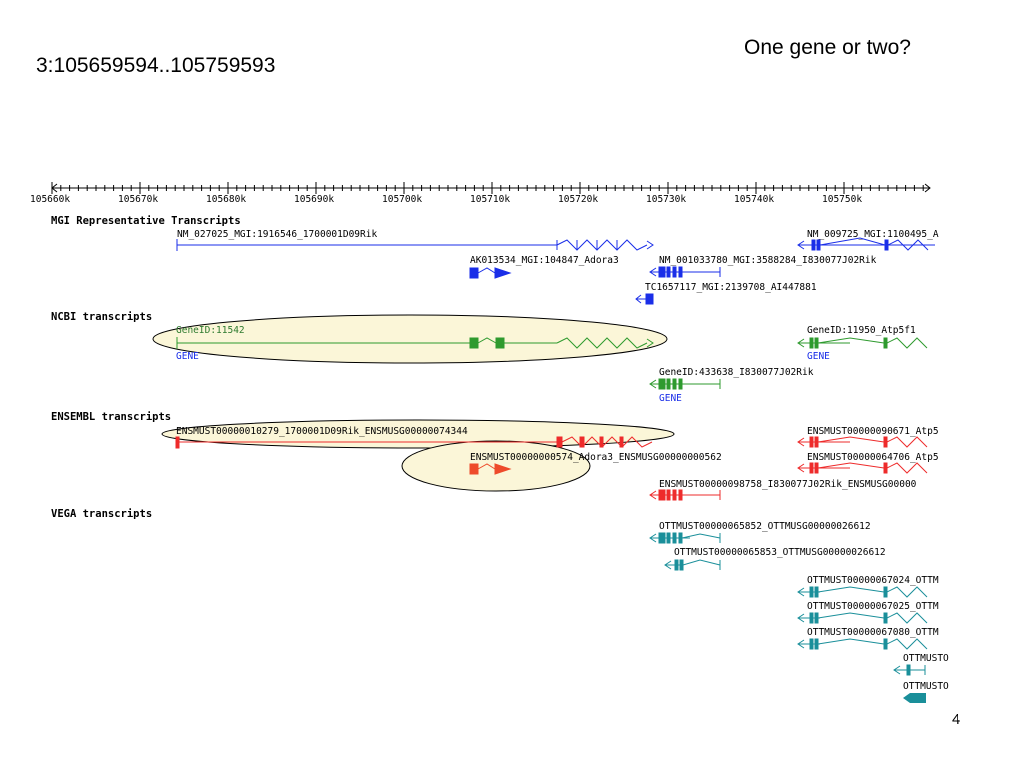  What do you see at coordinates (210, 330) in the screenshot?
I see `gene-label: GeneID:11542` at bounding box center [210, 330].